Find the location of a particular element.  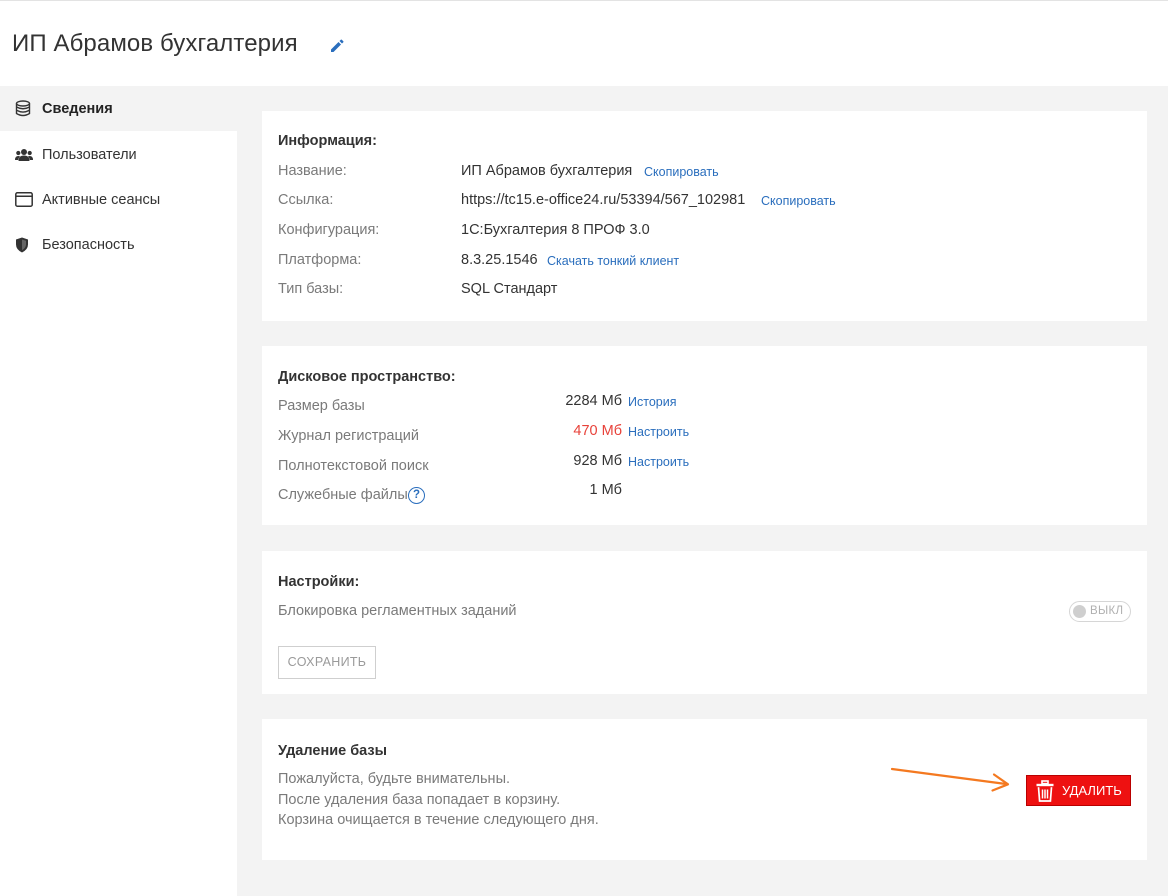

copy-name-link: Скопировать is located at coordinates (681, 172).